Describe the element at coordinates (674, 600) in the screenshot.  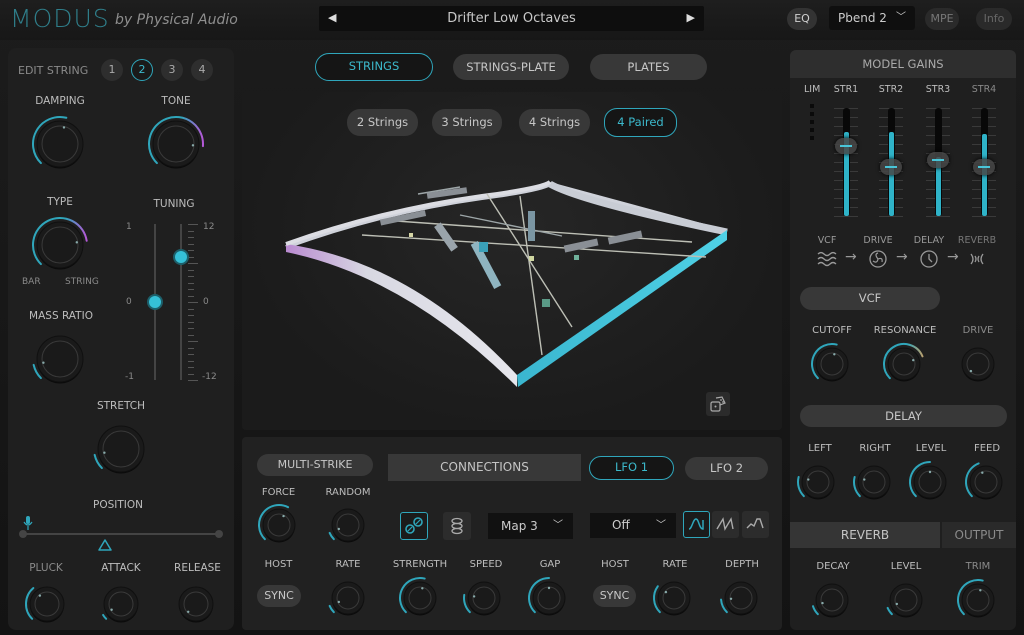
I see `lfo-rate-knob` at that location.